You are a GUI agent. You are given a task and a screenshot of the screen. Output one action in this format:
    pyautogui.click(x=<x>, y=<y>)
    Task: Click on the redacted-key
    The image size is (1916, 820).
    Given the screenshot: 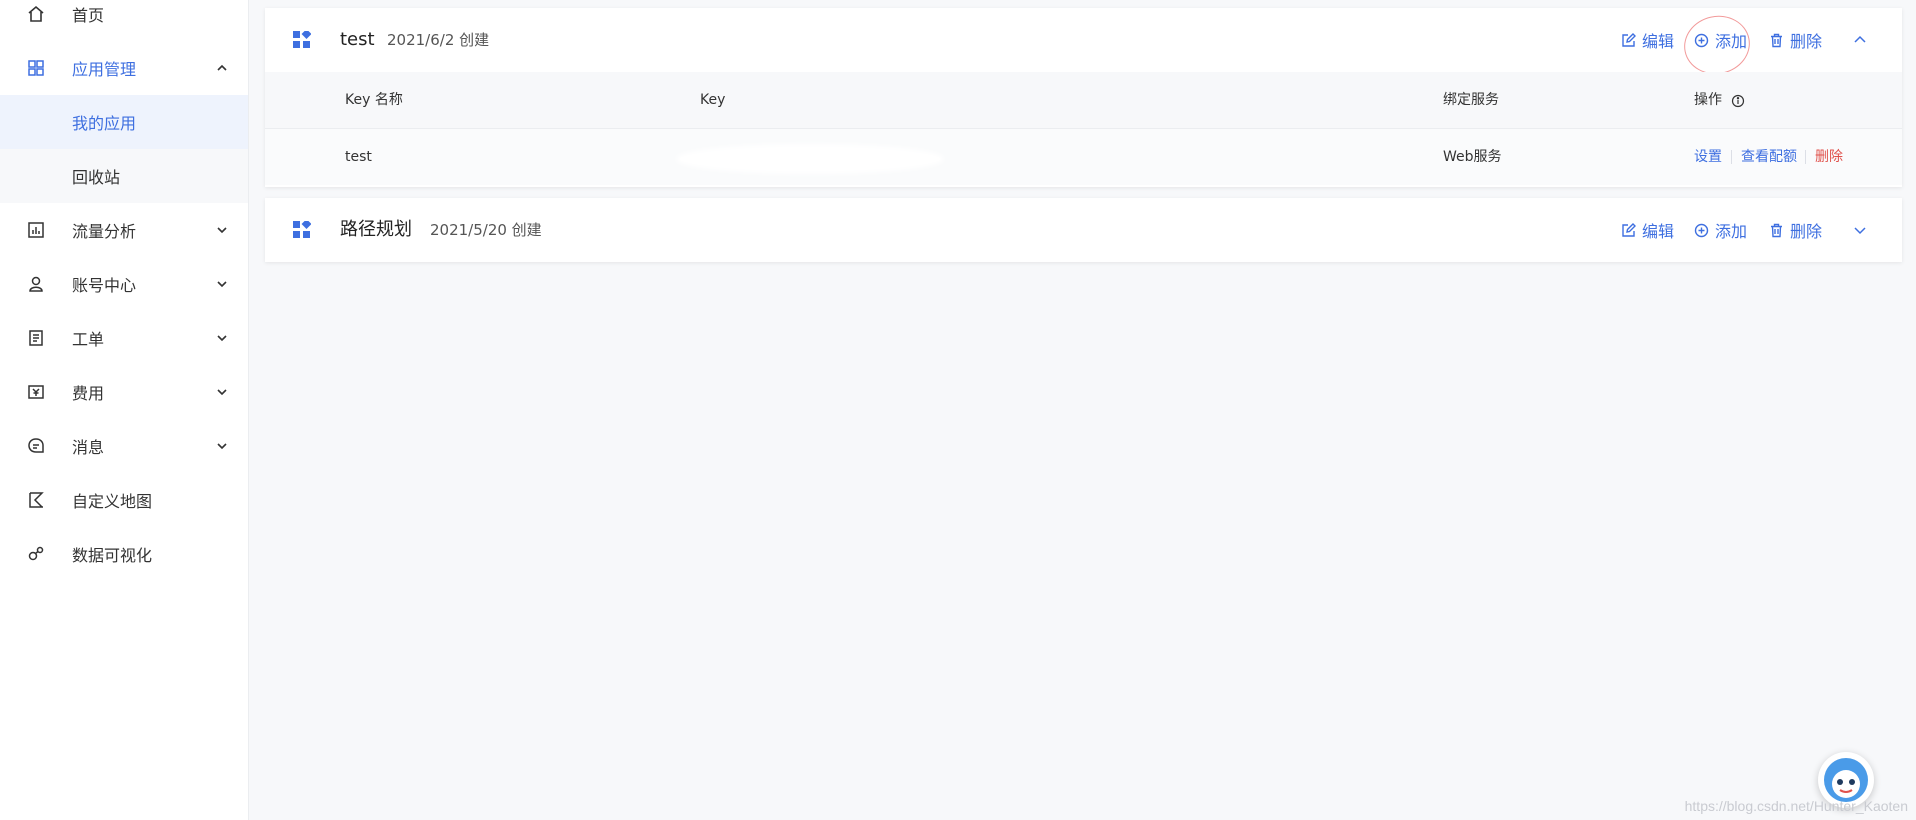 What is the action you would take?
    pyautogui.click(x=810, y=159)
    